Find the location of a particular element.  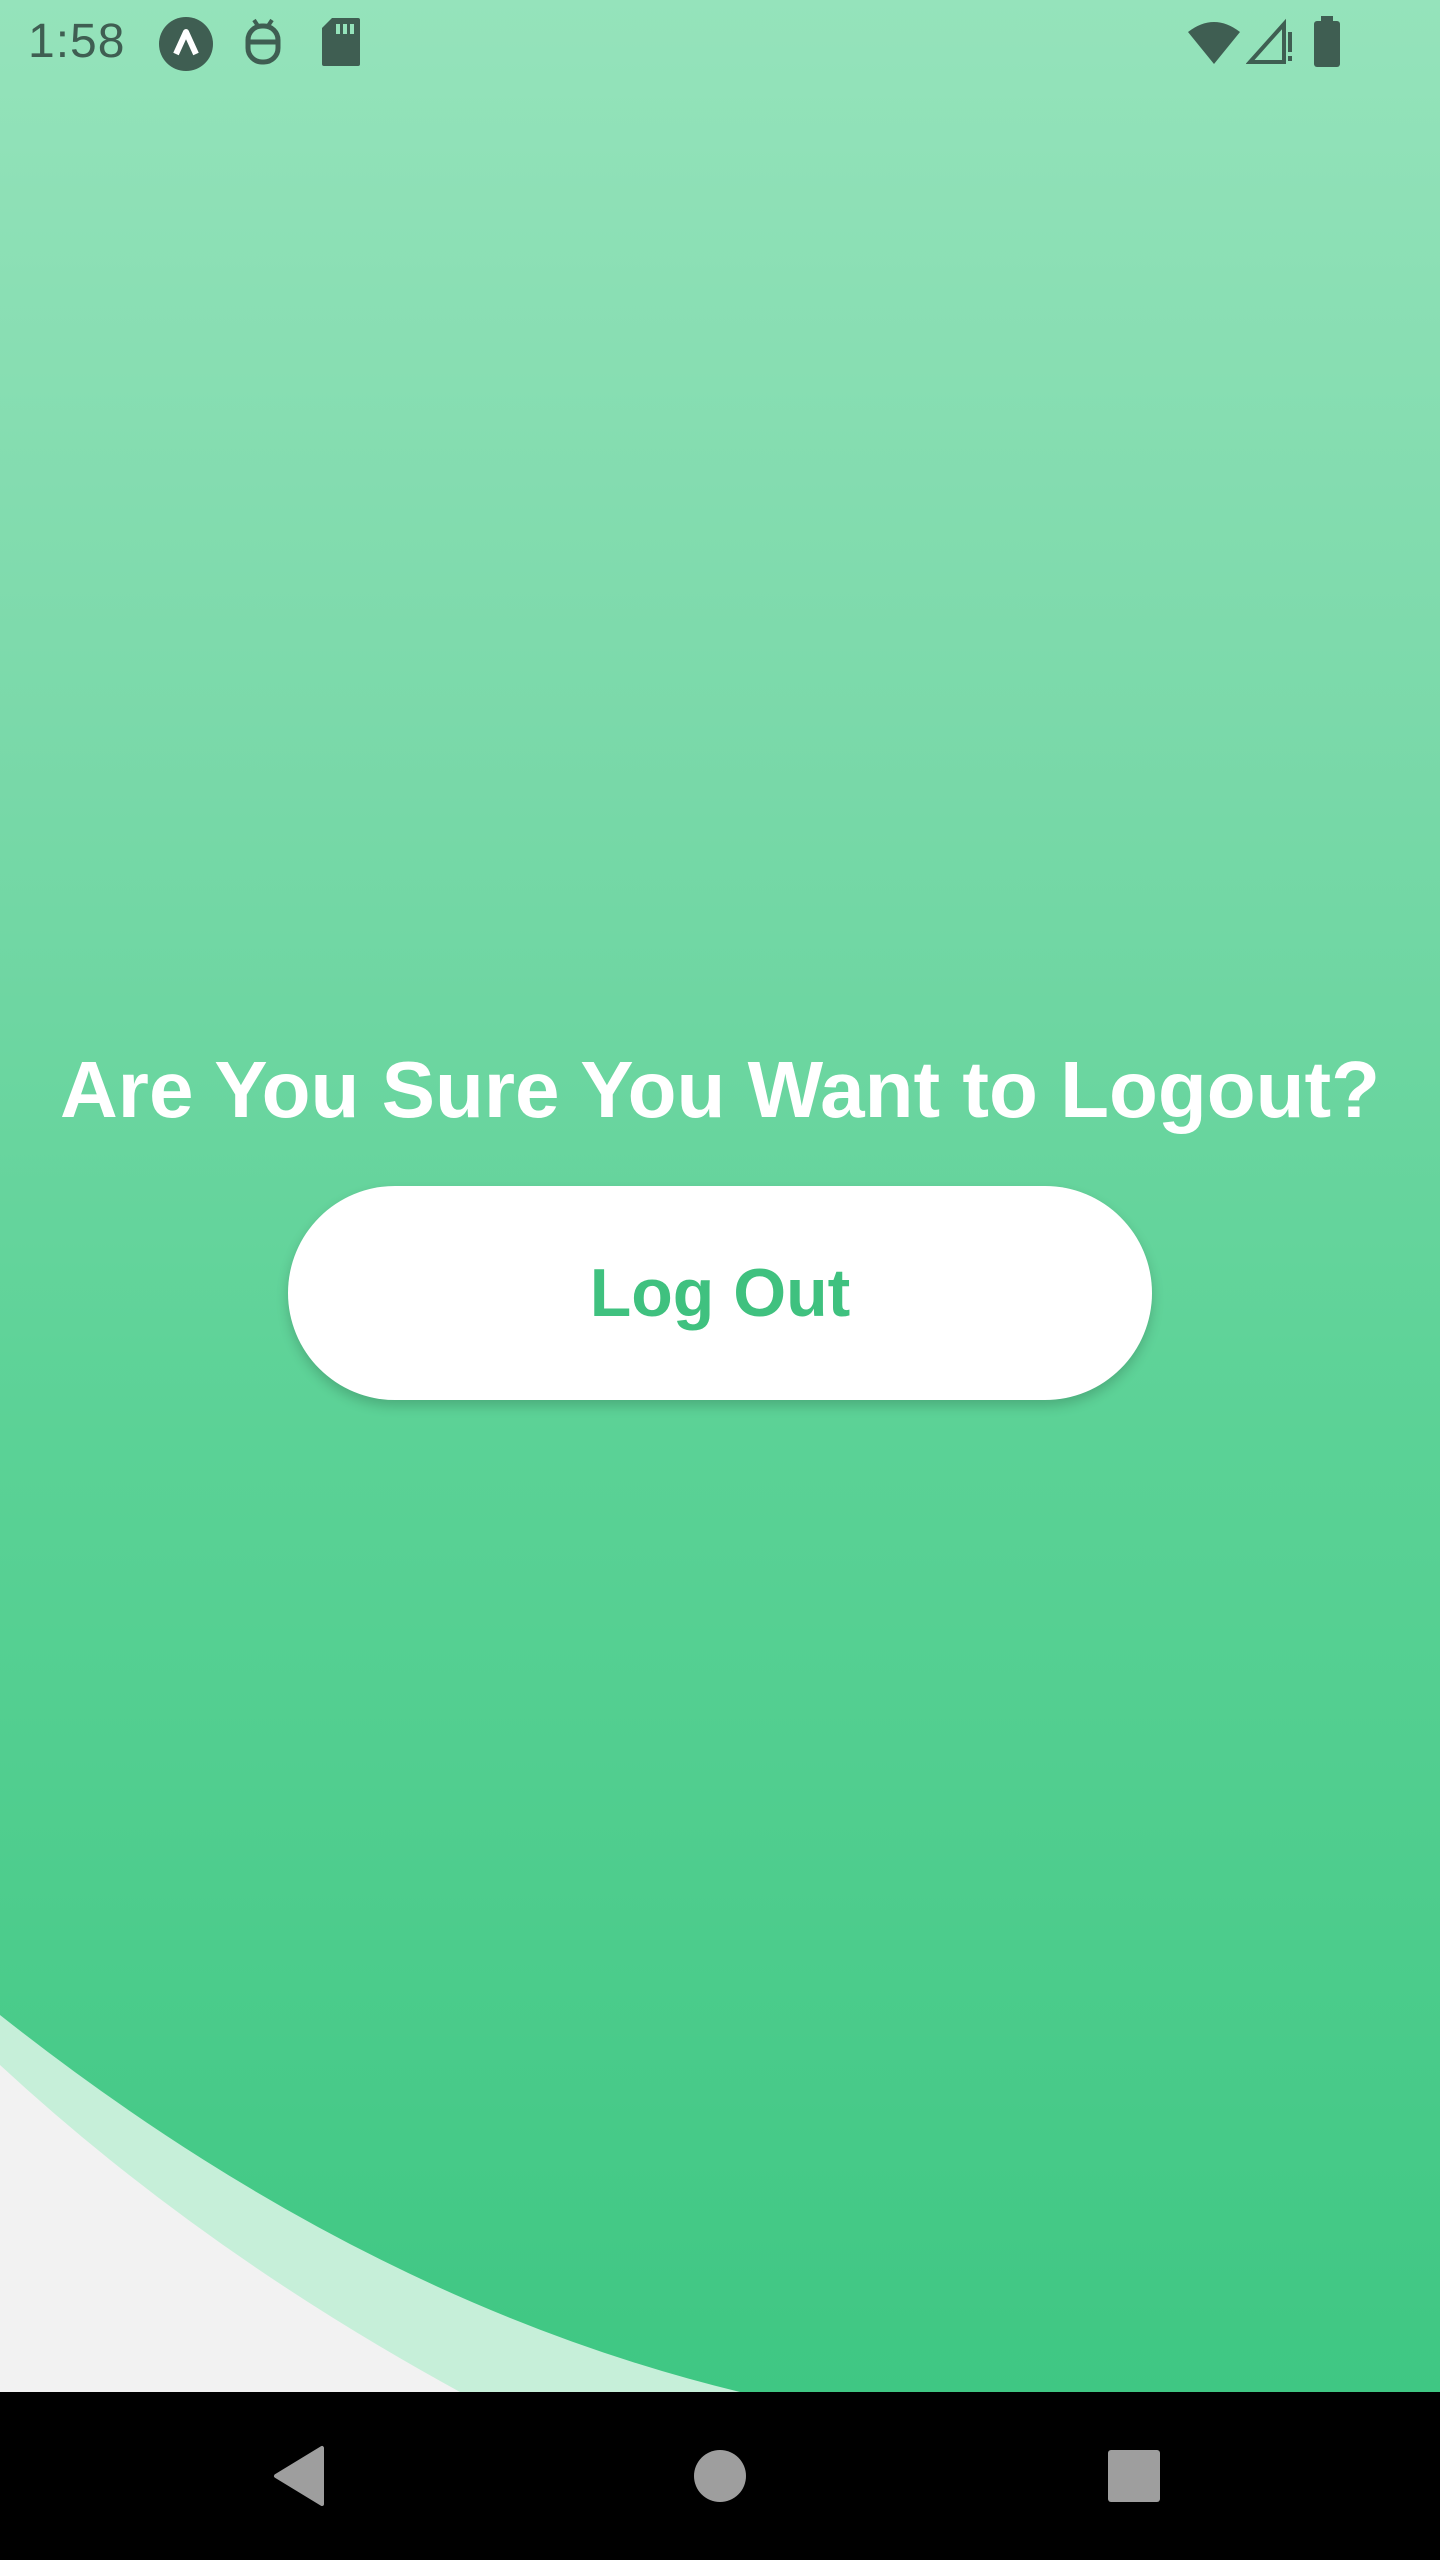

recents-icon is located at coordinates (1134, 2476).